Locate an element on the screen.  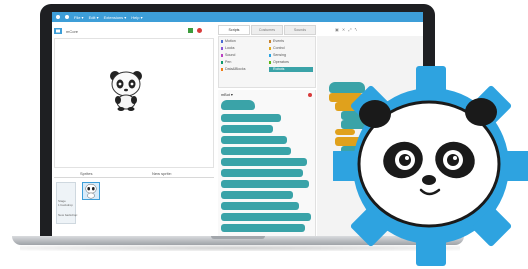
stage-canvas is located at coordinates (134, 103).